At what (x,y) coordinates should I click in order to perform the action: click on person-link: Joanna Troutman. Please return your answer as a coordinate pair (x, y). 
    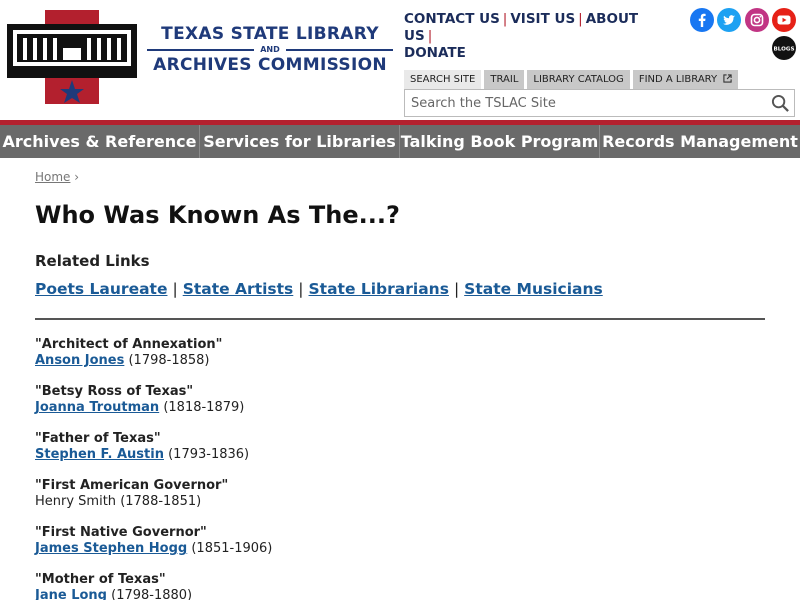
    Looking at the image, I should click on (97, 407).